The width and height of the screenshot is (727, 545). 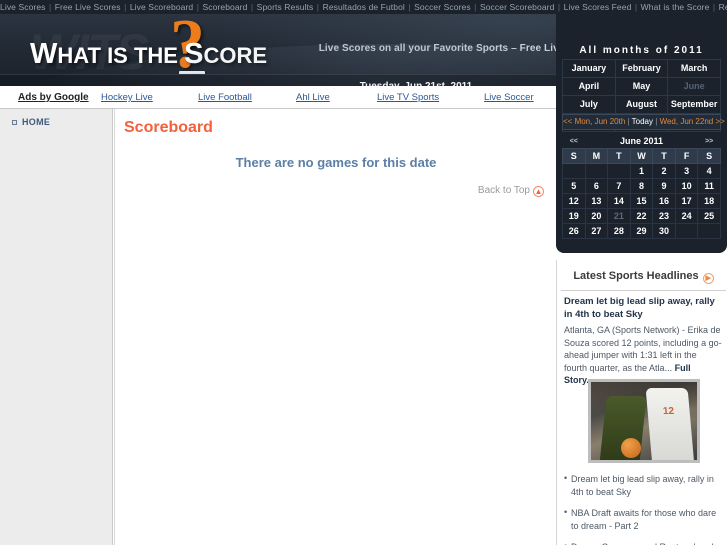 What do you see at coordinates (619, 231) in the screenshot?
I see `calendar-day-cell: 28` at bounding box center [619, 231].